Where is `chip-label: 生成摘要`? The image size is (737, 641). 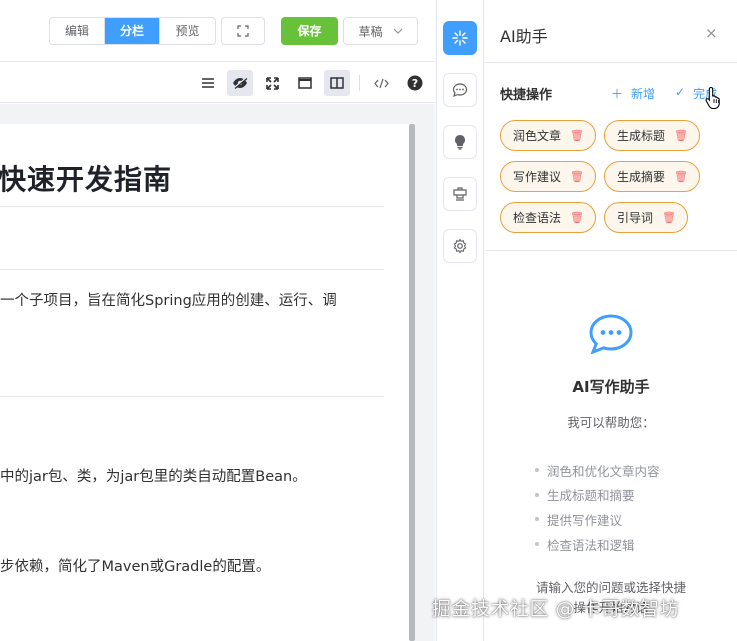
chip-label: 生成摘要 is located at coordinates (641, 177).